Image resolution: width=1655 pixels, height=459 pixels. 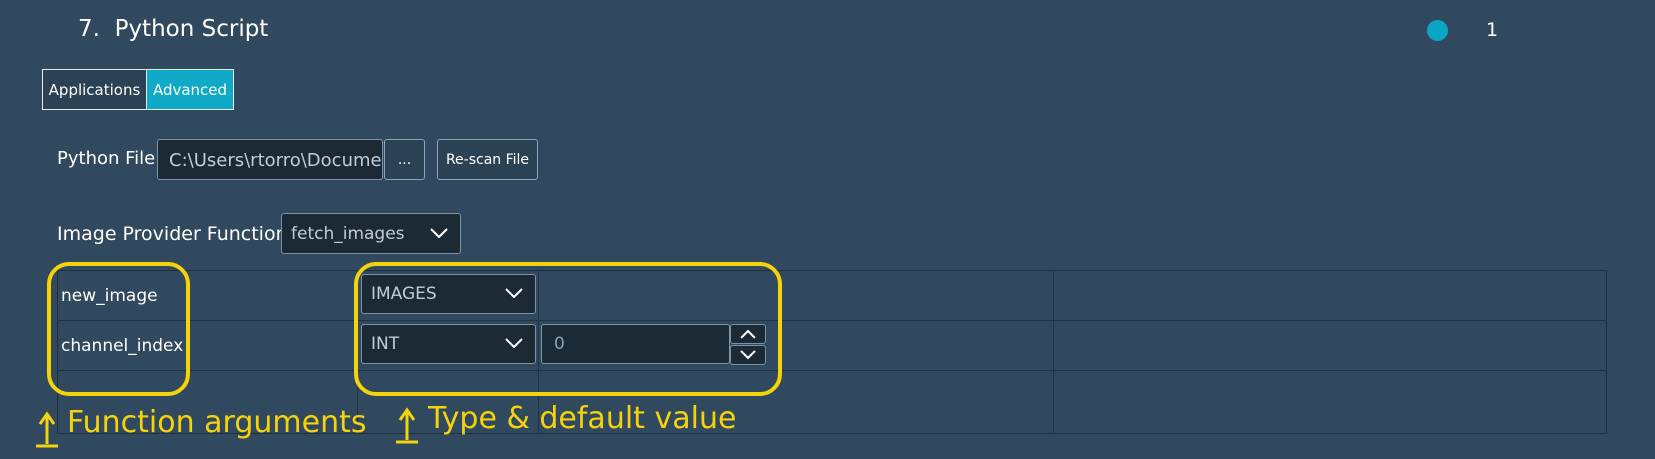 I want to click on image-provider-value: fetch_images, so click(x=348, y=233).